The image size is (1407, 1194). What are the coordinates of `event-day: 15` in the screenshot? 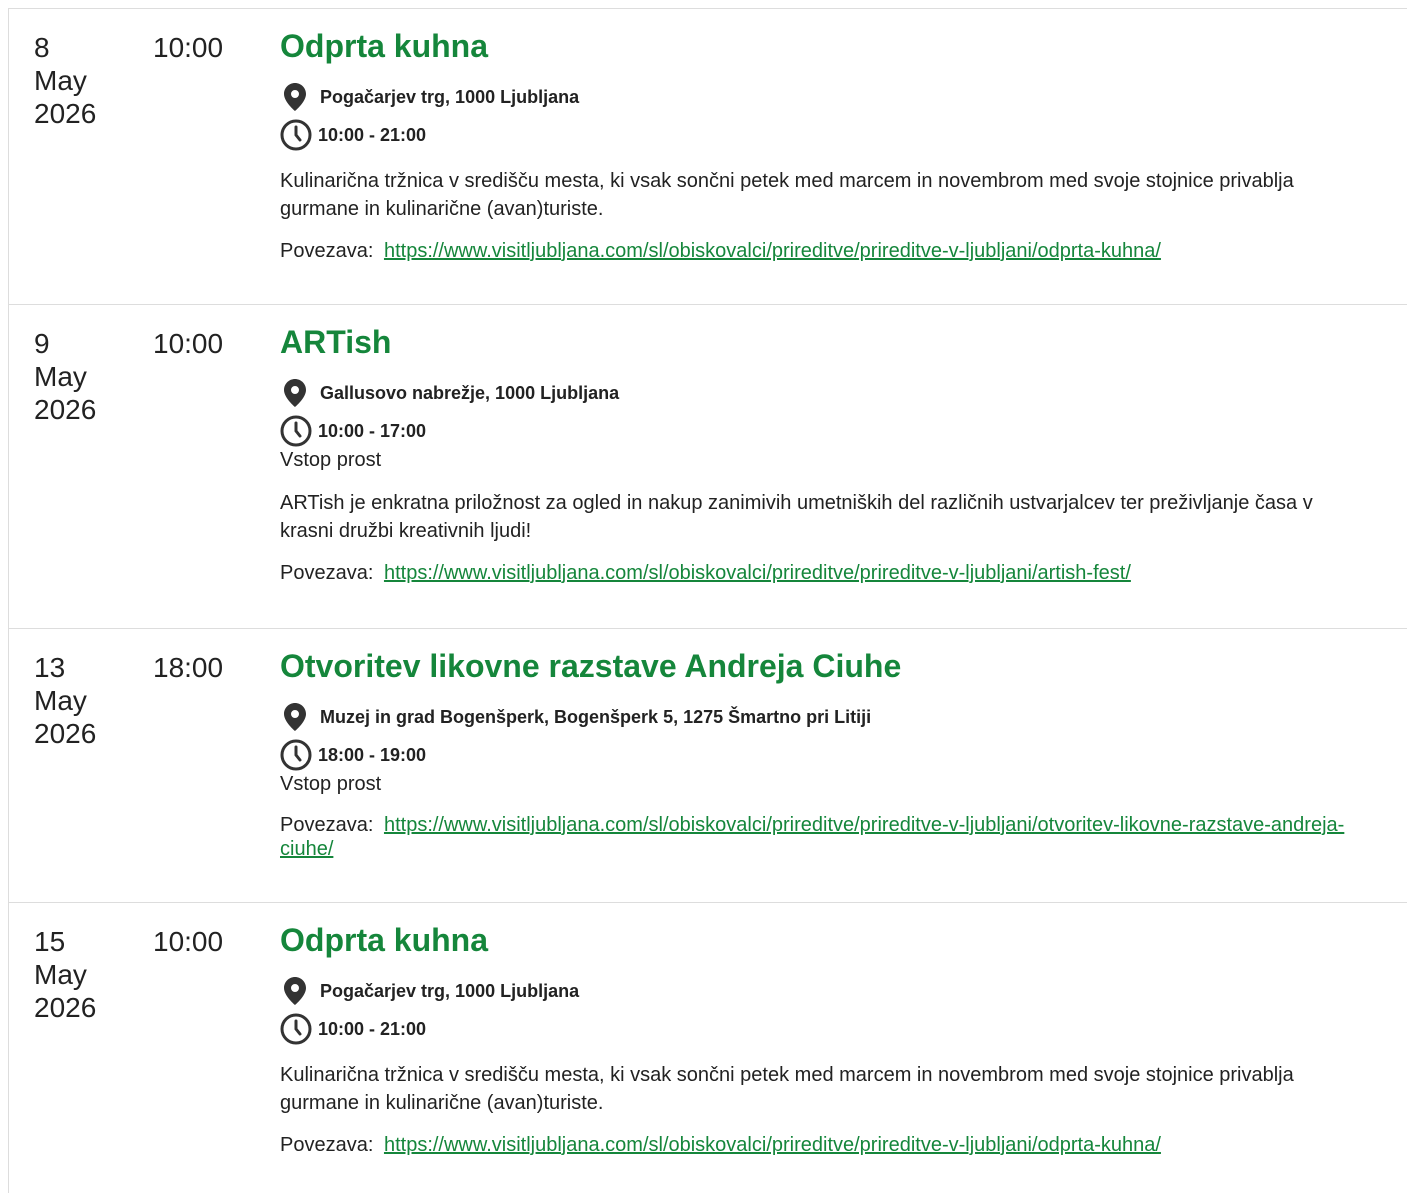 It's located at (50, 941).